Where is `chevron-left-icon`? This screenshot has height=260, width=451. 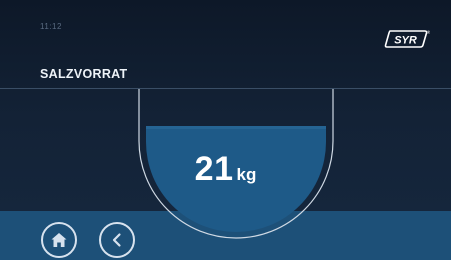
chevron-left-icon is located at coordinates (116, 240).